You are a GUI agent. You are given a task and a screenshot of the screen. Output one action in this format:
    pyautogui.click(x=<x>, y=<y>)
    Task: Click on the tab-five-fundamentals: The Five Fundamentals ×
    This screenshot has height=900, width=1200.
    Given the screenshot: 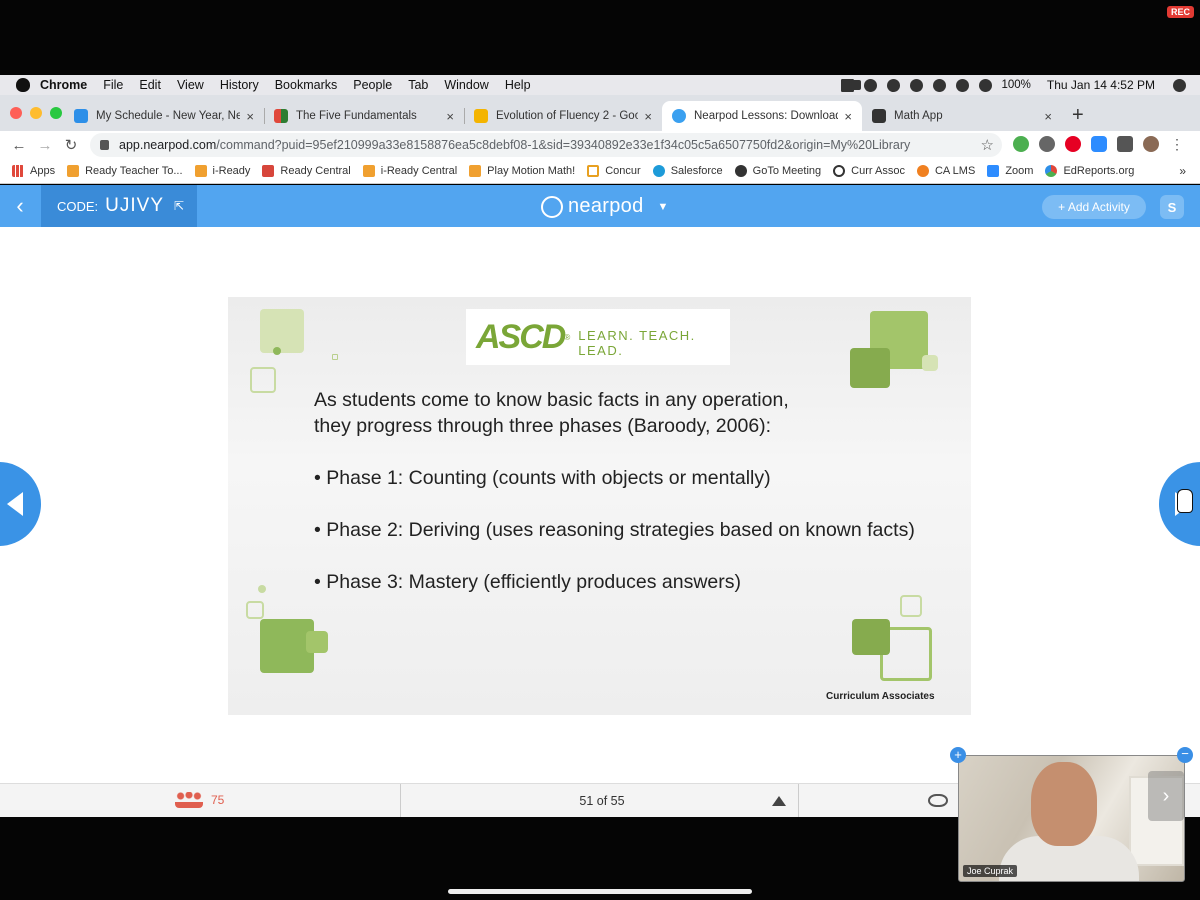 What is the action you would take?
    pyautogui.click(x=364, y=116)
    